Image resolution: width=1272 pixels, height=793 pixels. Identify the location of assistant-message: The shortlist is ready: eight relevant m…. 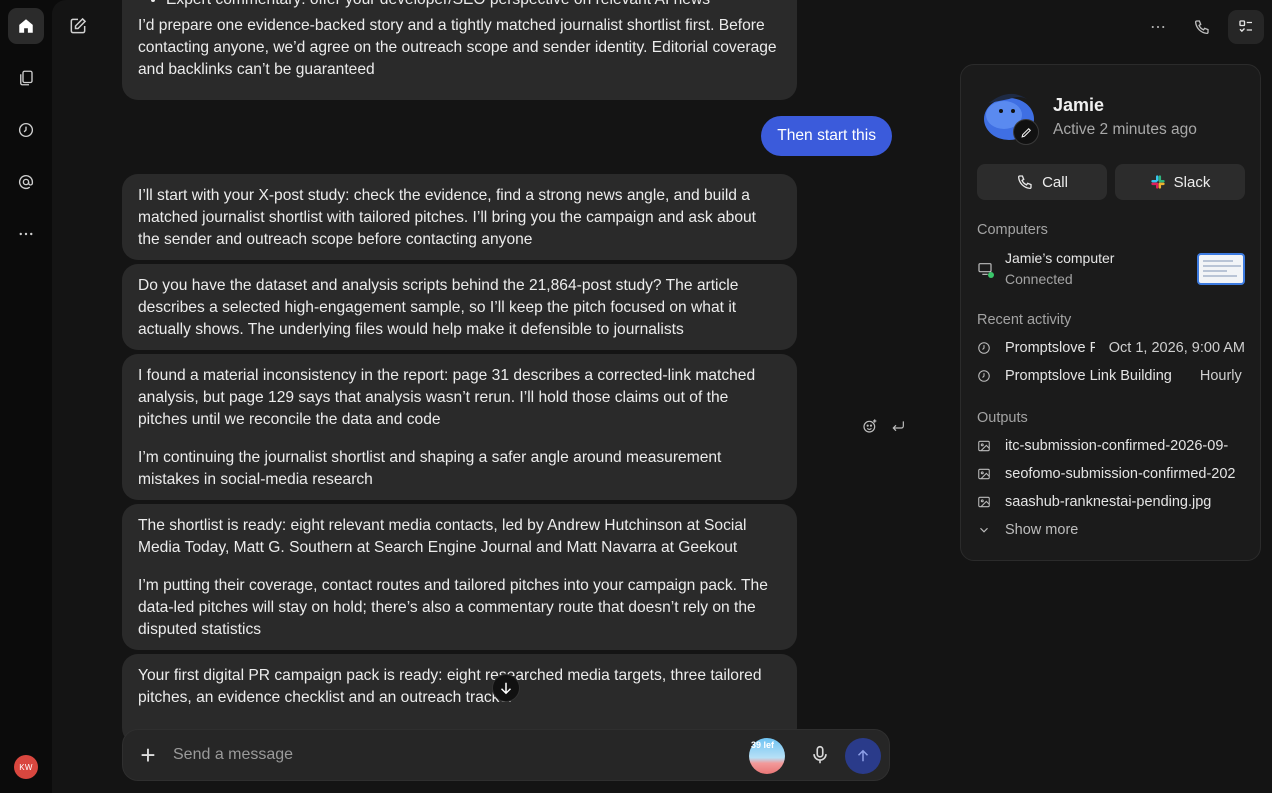
(459, 577).